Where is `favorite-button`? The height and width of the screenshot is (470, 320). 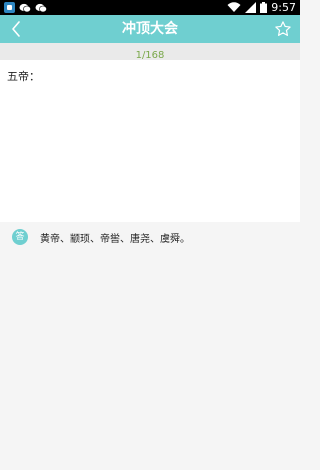
favorite-button is located at coordinates (283, 29).